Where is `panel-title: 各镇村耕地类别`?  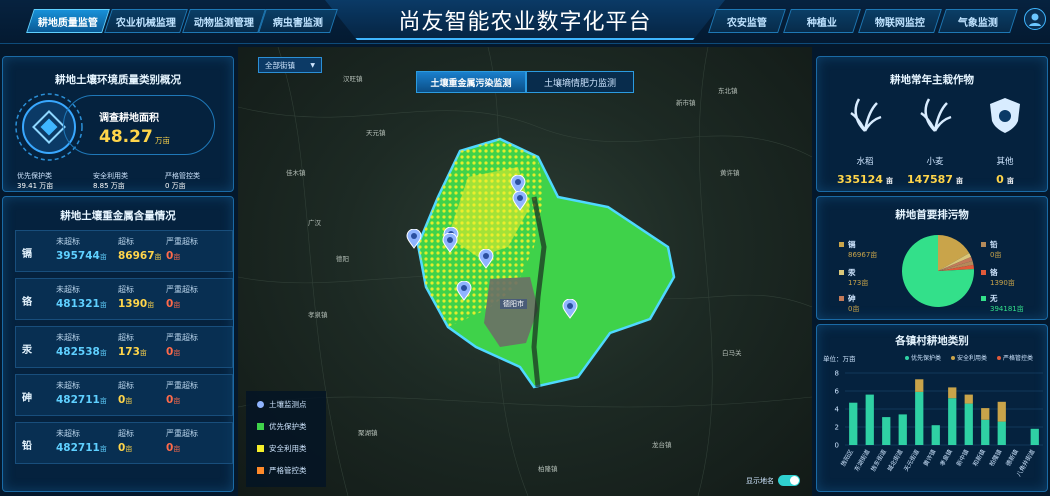
panel-title: 各镇村耕地类别 is located at coordinates (932, 341).